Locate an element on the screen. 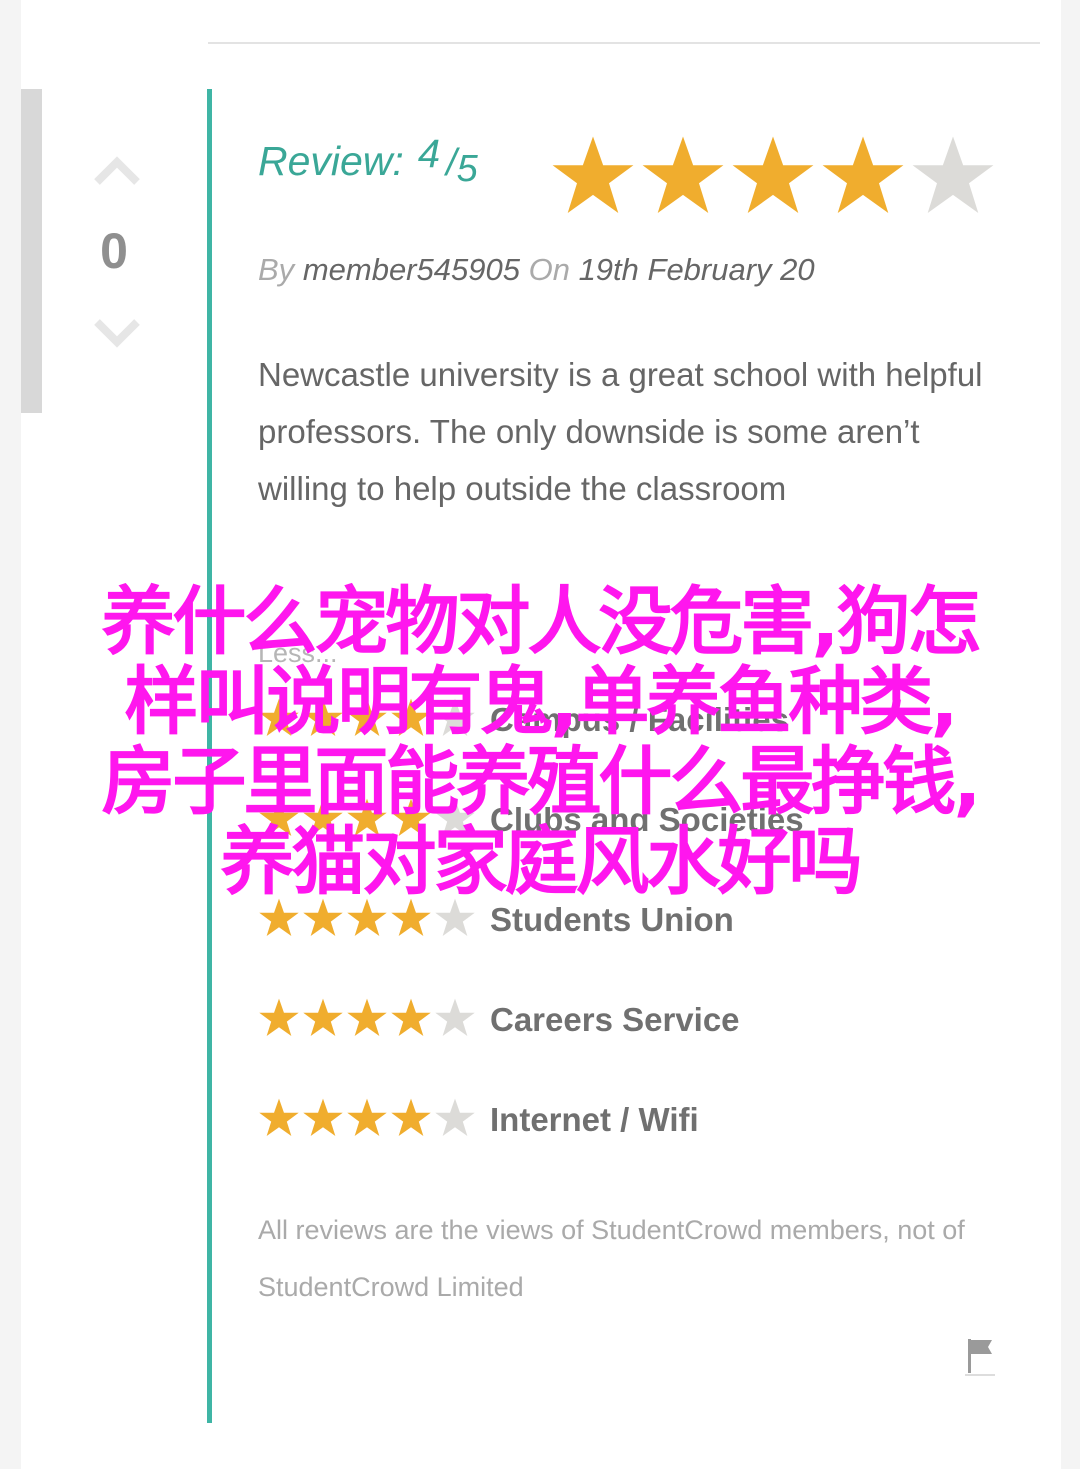 The image size is (1080, 1469). review-byline: By member545905 On 19th February 20 is located at coordinates (536, 270).